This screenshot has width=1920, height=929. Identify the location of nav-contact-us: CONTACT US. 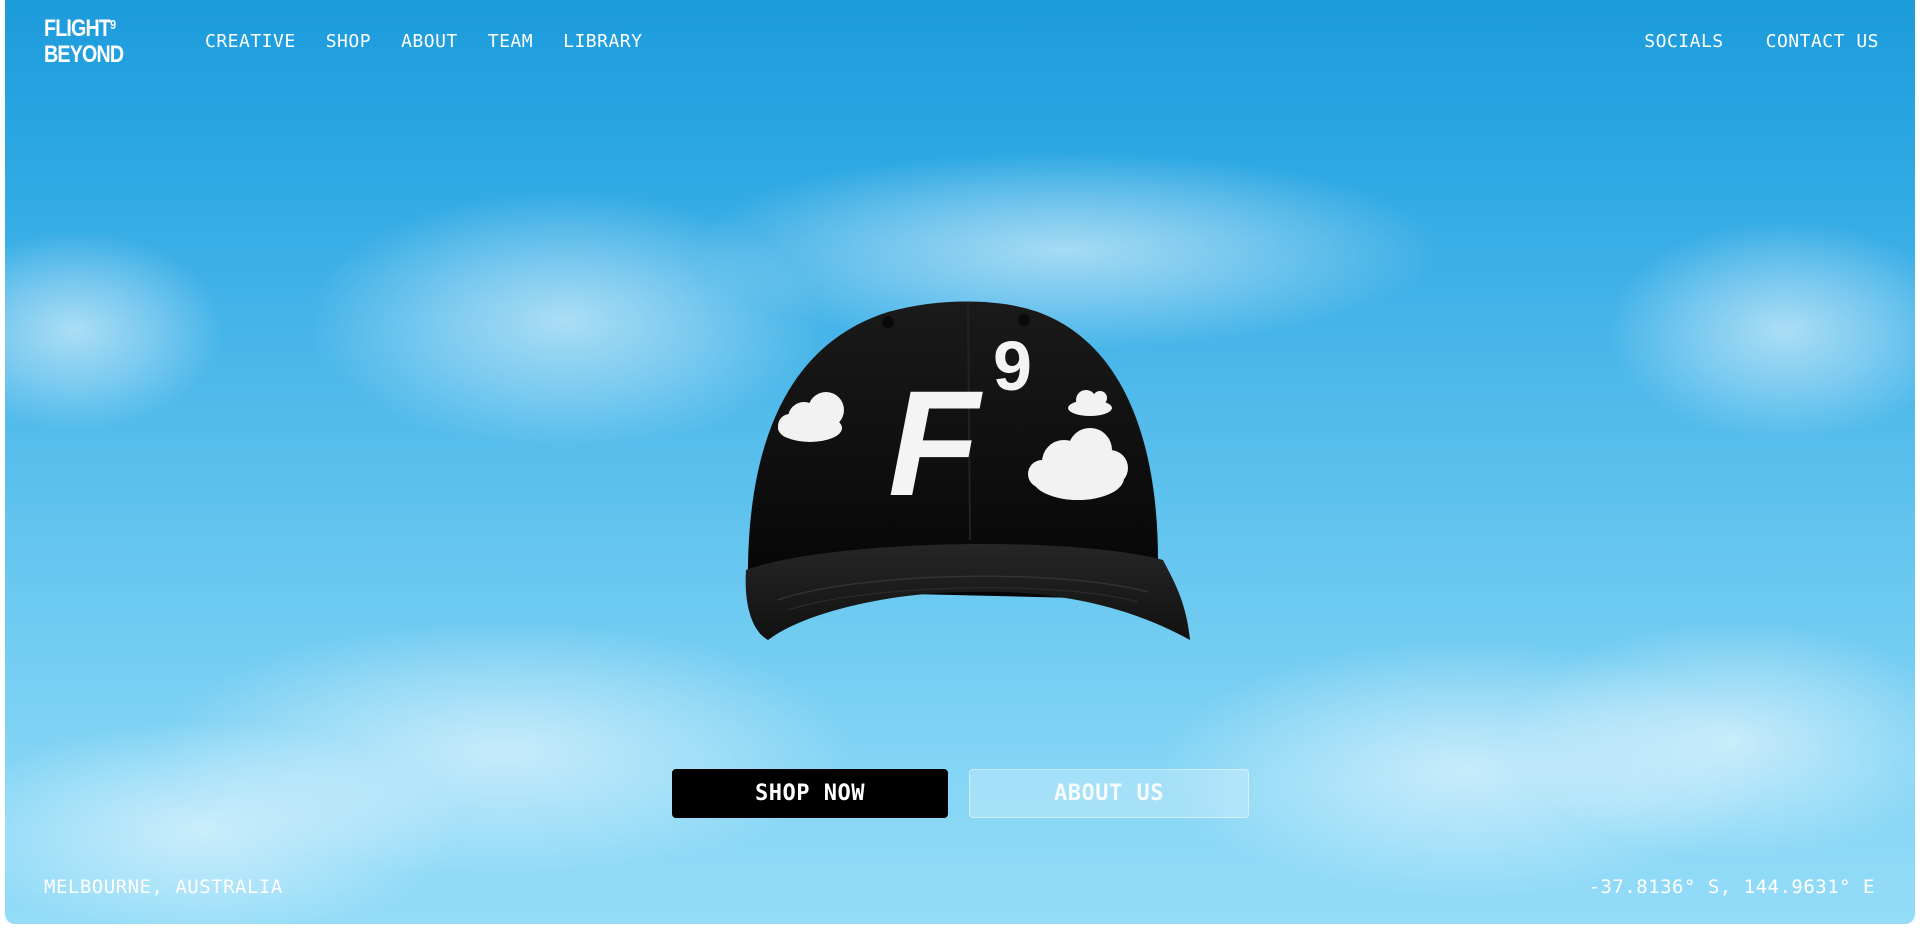
(1822, 41).